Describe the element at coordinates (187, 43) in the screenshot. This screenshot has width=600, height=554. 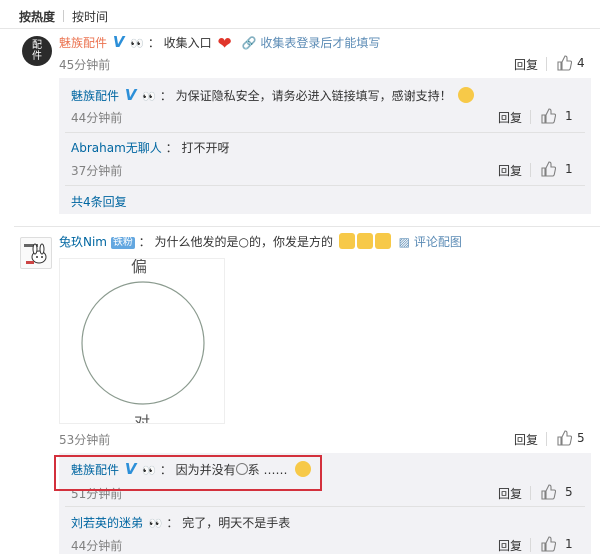
I see `comment-text: 收集入口` at that location.